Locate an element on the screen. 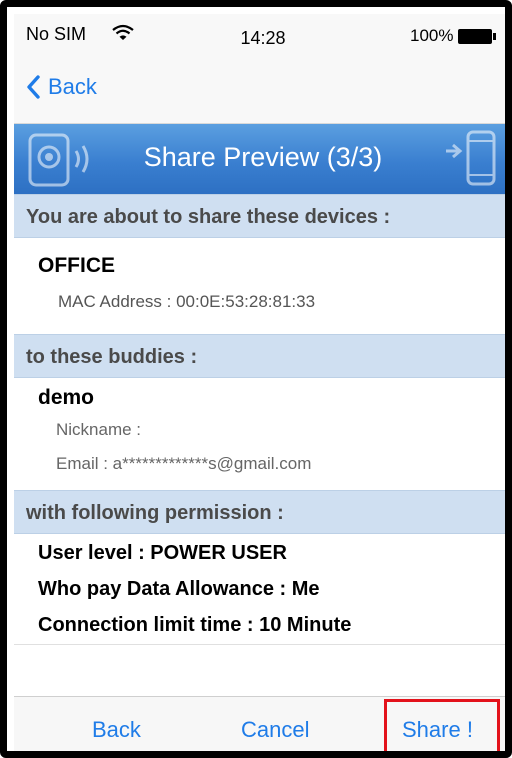 The width and height of the screenshot is (512, 758). bottom-toolbar: Back Cancel Share ! is located at coordinates (259, 723).